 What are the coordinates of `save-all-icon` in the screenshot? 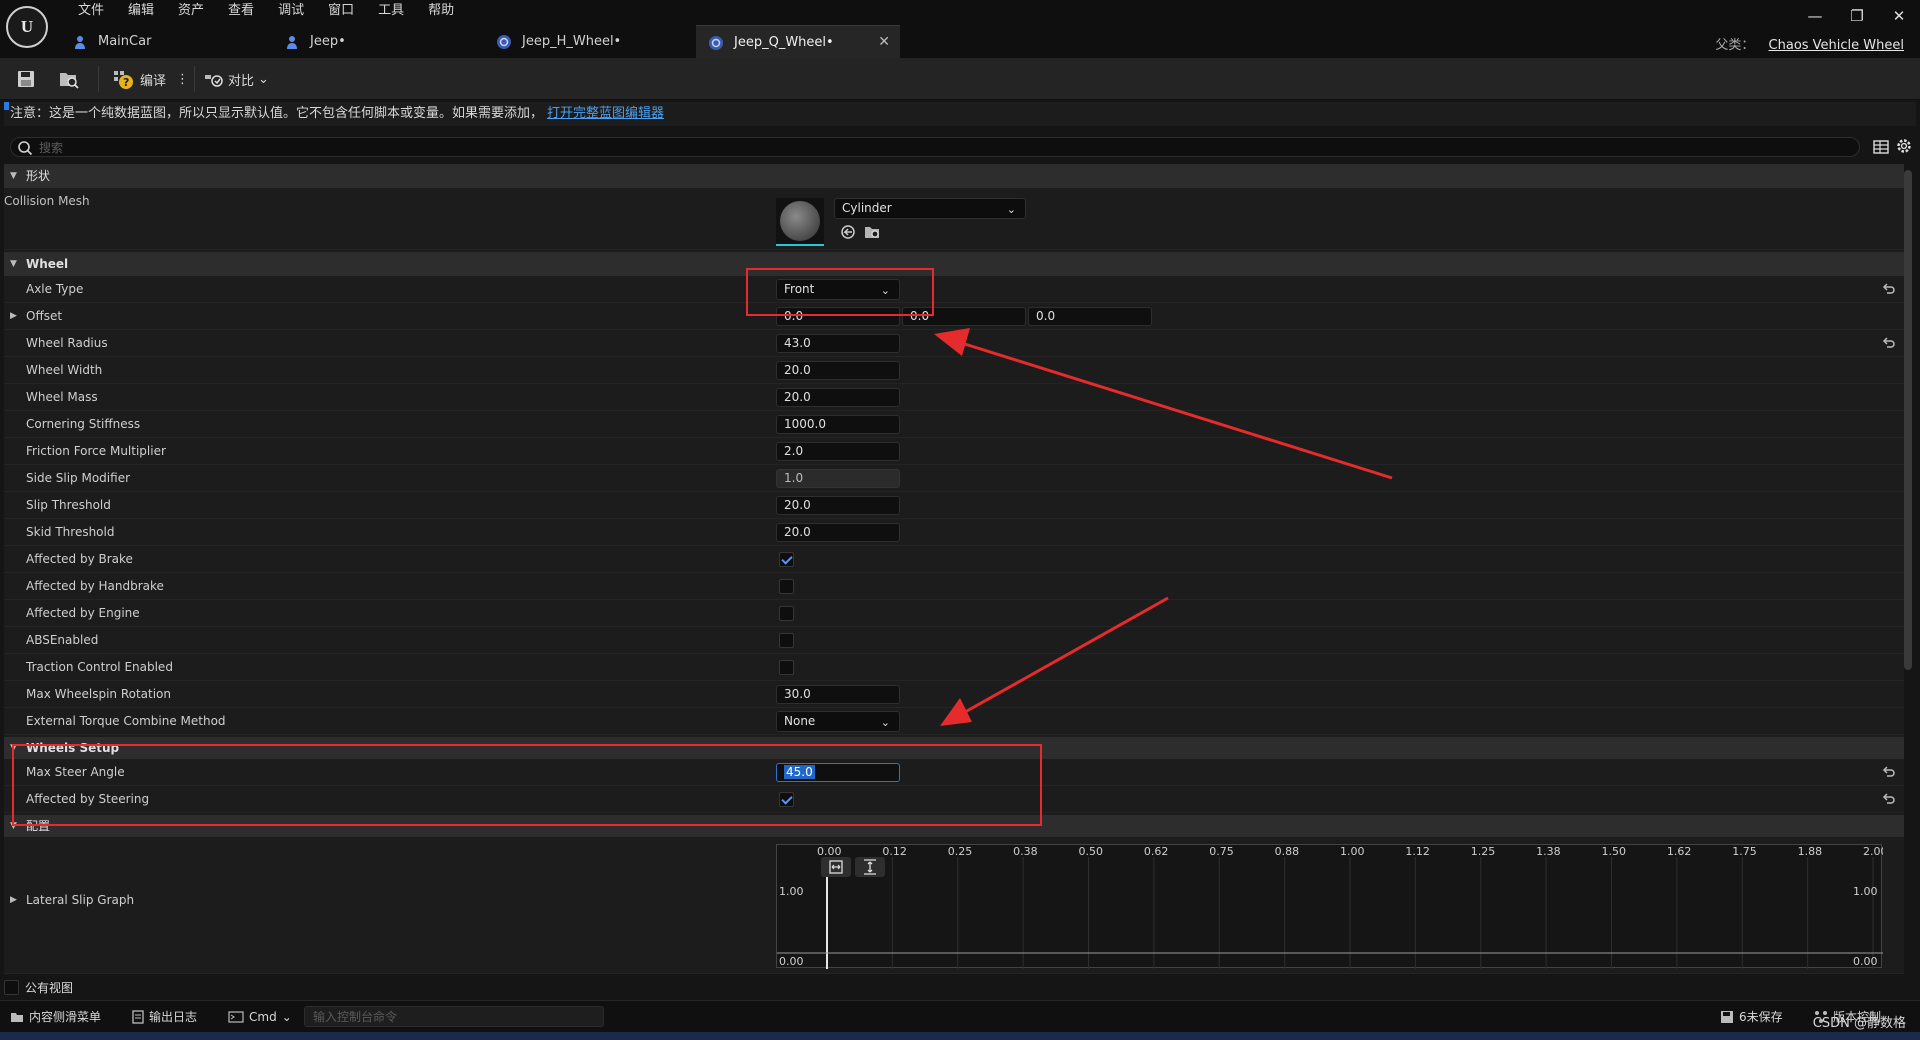 It's located at (1727, 1017).